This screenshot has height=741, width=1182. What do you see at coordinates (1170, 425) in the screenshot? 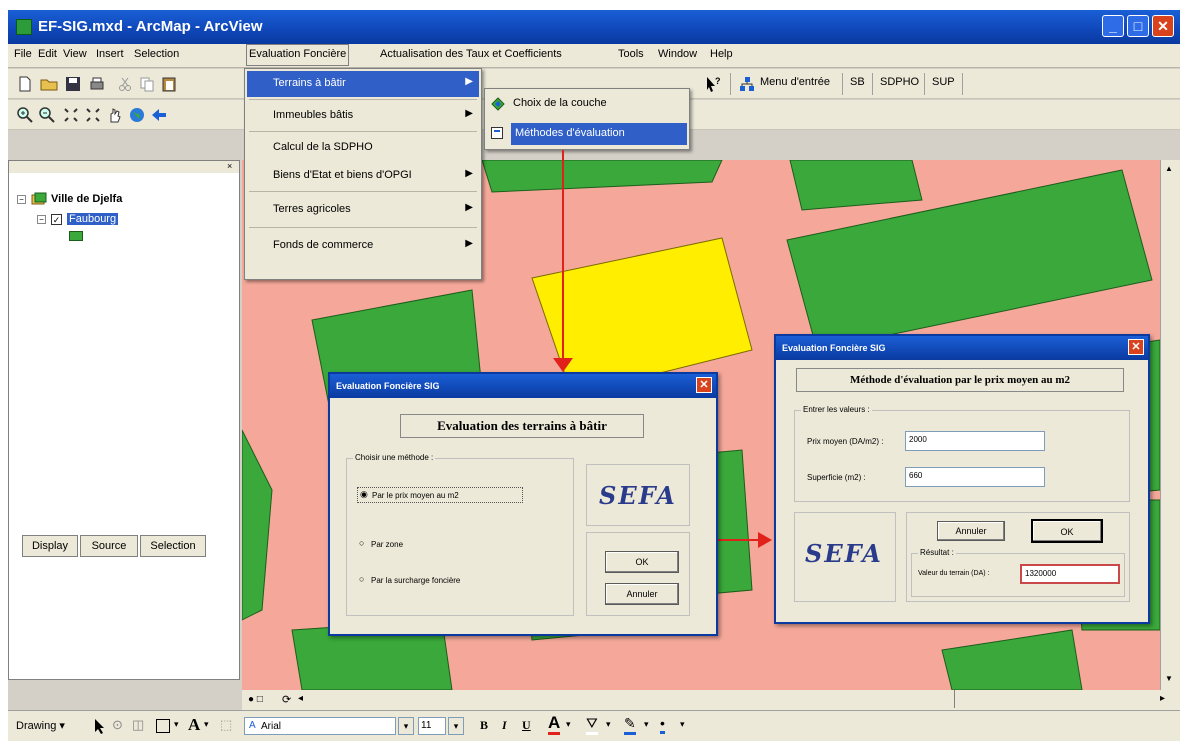
I see `map-vertical-scrollbar: ▲ ▼` at bounding box center [1170, 425].